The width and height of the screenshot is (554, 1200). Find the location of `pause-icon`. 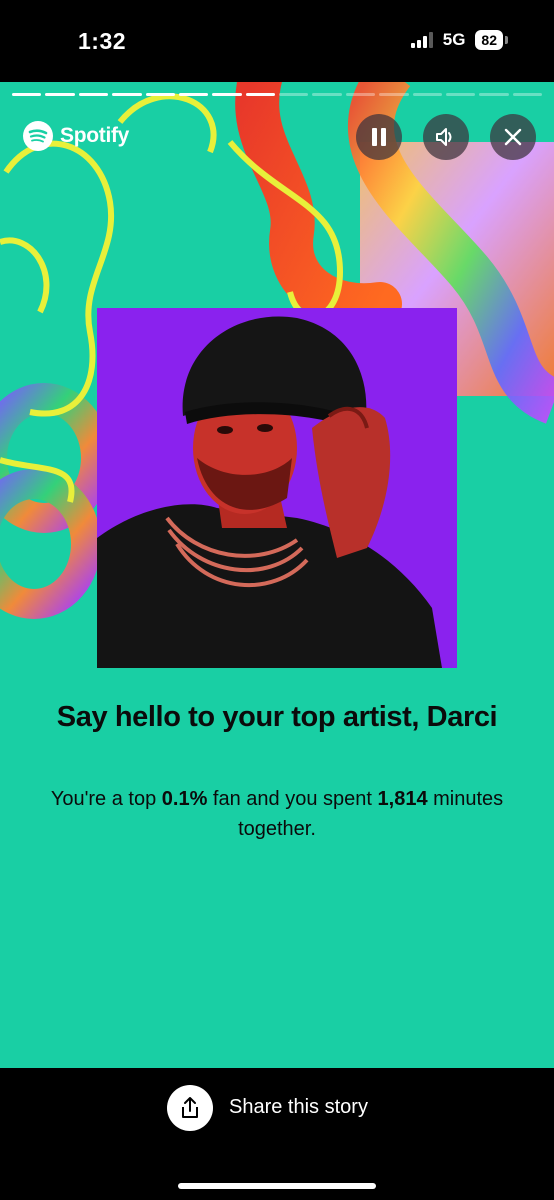

pause-icon is located at coordinates (379, 137).